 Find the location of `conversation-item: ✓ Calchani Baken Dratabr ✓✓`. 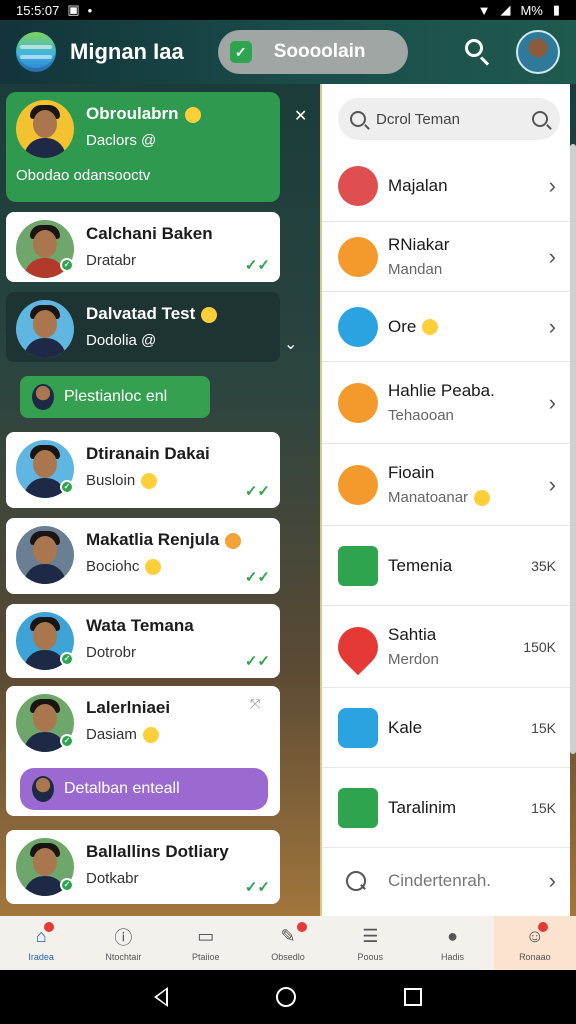

conversation-item: ✓ Calchani Baken Dratabr ✓✓ is located at coordinates (143, 247).